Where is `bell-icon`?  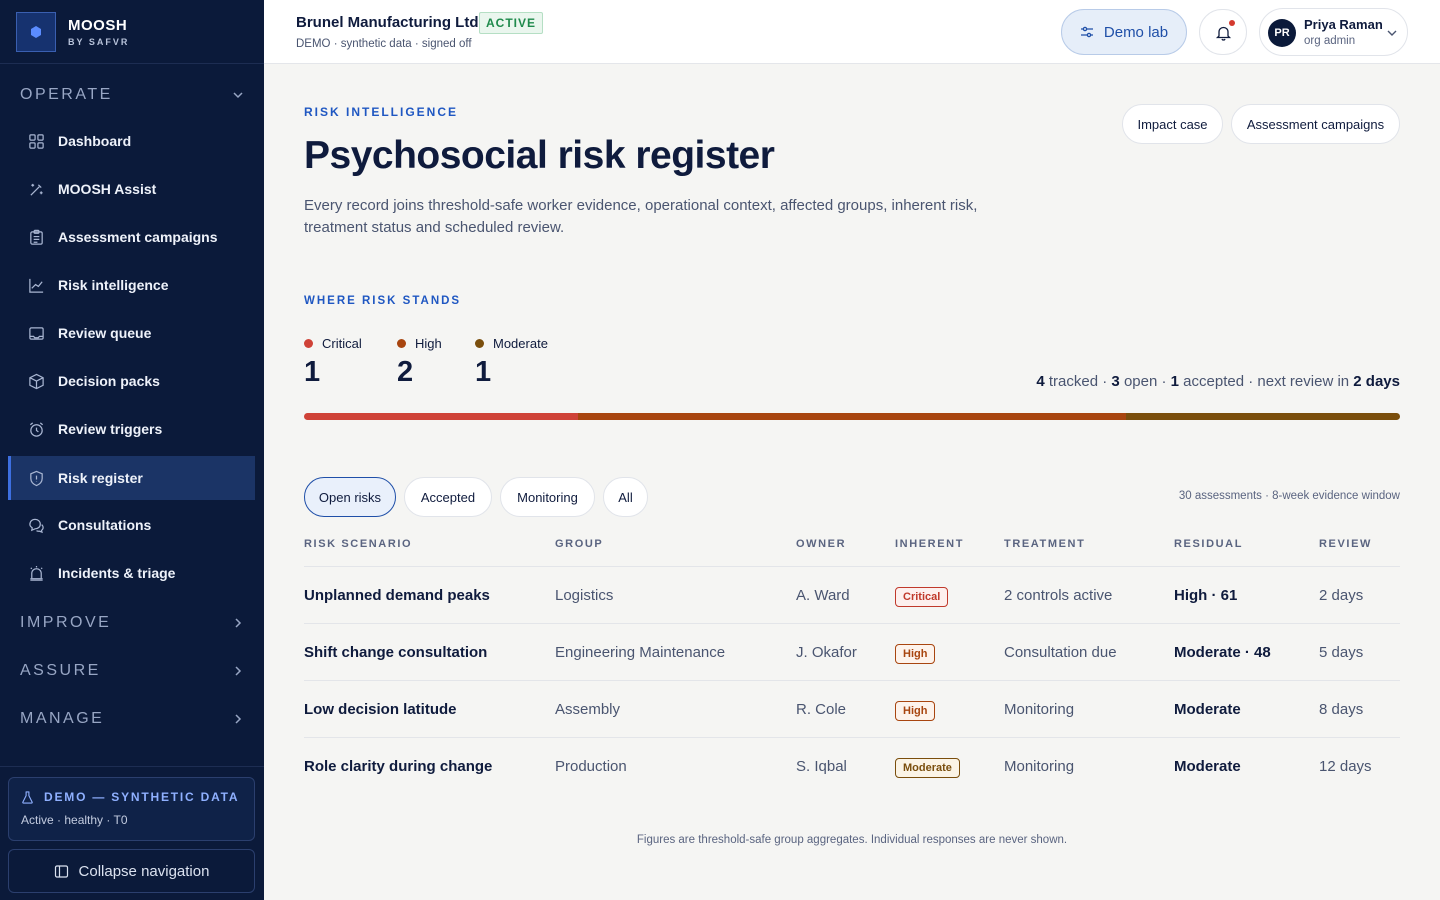
bell-icon is located at coordinates (1223, 33).